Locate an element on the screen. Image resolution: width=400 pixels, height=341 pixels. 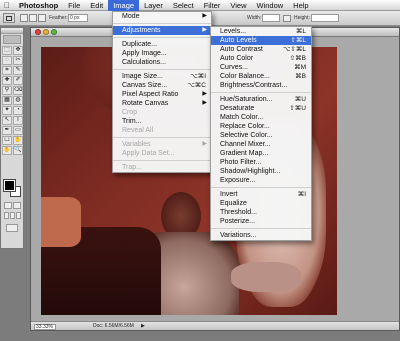
tool-icon-20: ✋ is located at coordinates (18, 140).